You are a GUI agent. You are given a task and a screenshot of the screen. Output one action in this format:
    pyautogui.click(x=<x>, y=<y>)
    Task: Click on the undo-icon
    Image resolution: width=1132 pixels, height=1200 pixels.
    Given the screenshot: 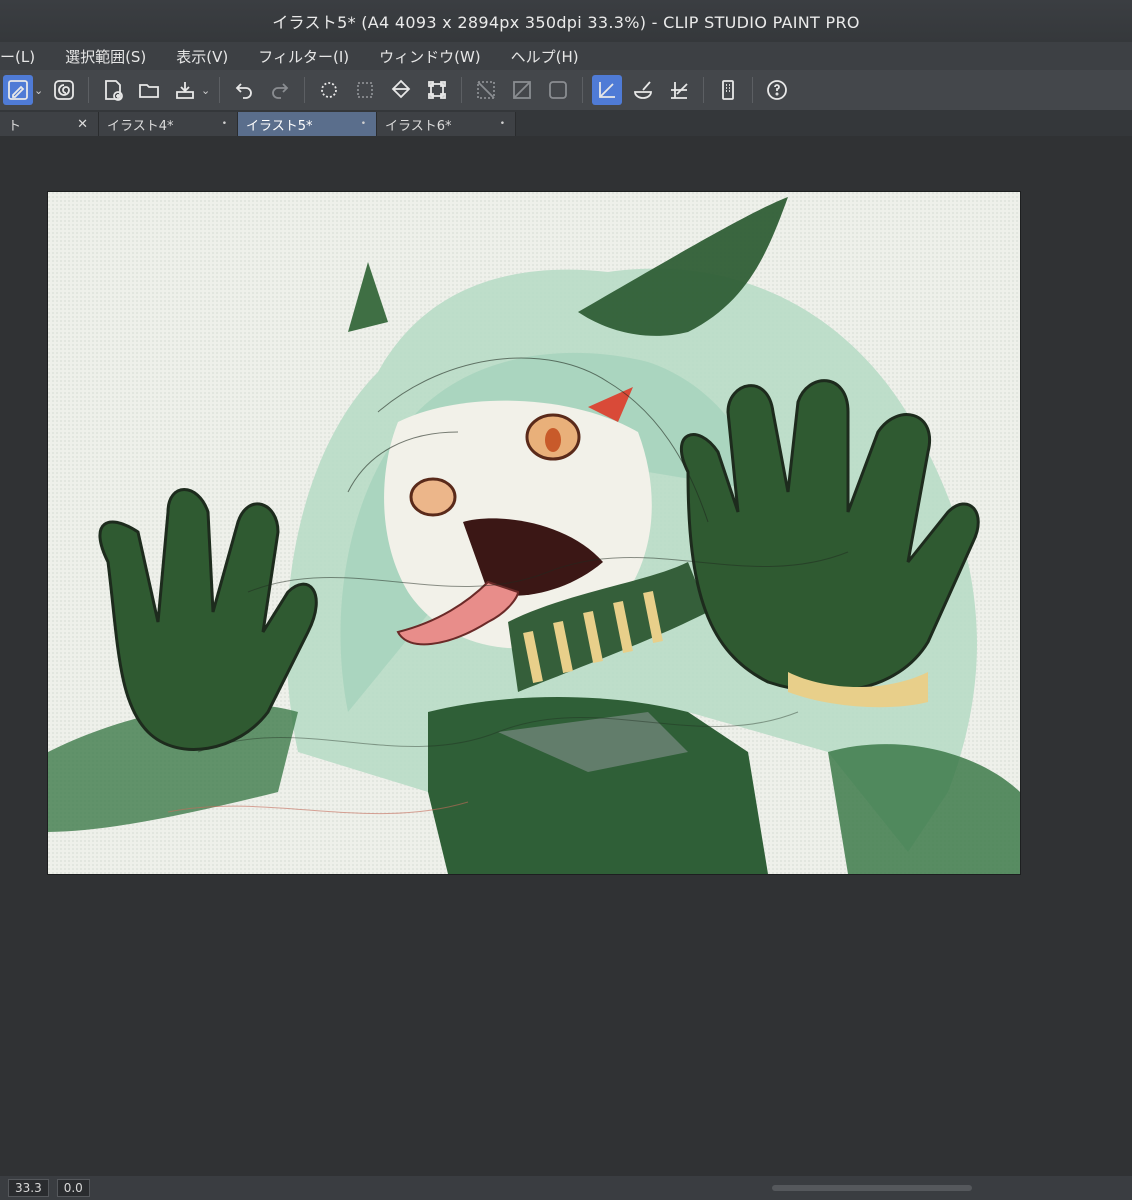 What is the action you would take?
    pyautogui.click(x=244, y=90)
    